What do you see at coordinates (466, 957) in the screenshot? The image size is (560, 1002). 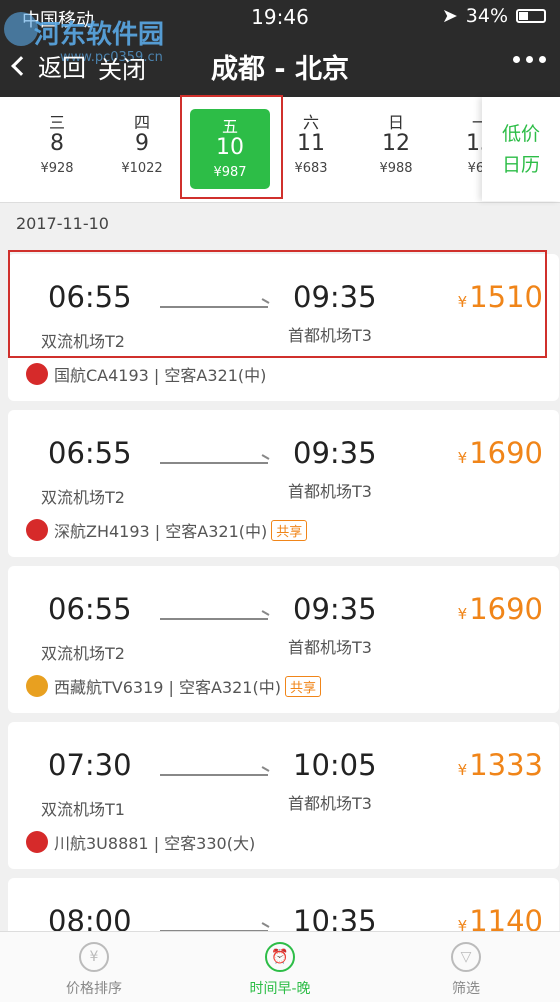 I see `filter-icon: ▽` at bounding box center [466, 957].